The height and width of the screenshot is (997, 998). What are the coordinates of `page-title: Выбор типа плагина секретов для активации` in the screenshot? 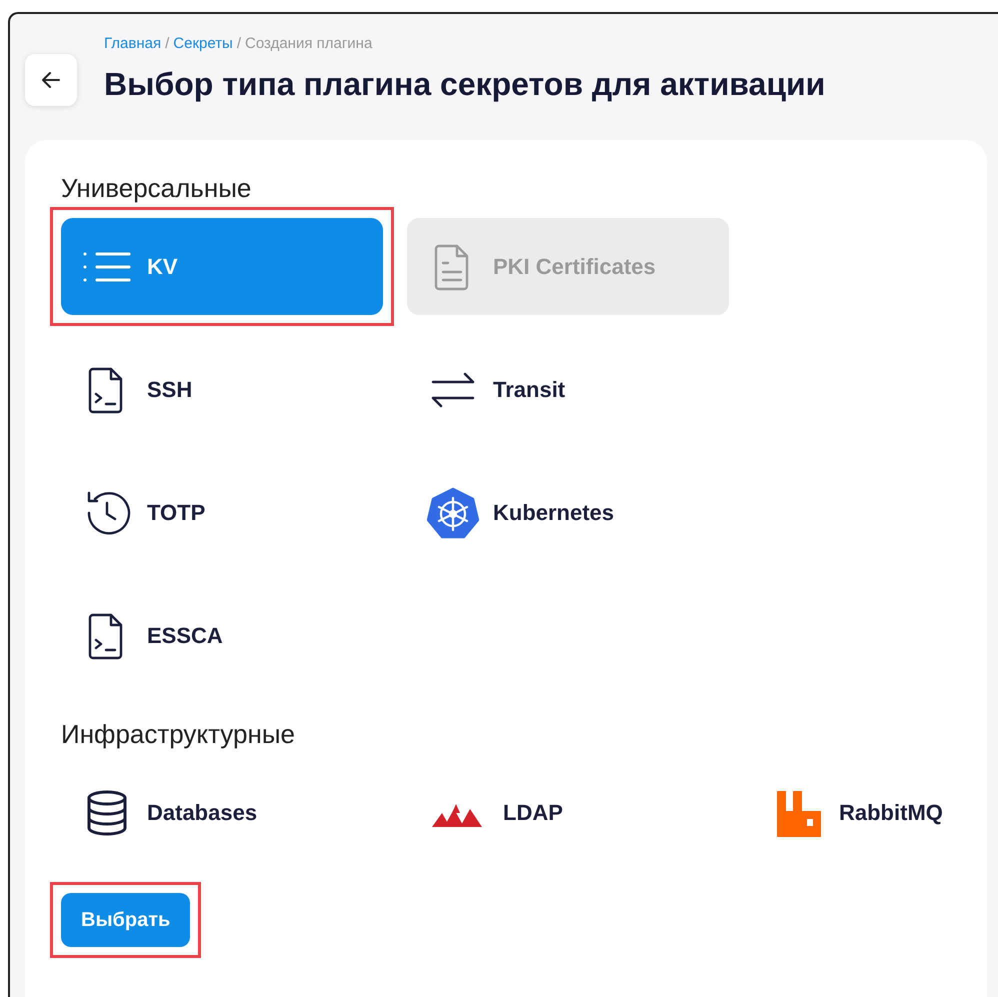 It's located at (465, 84).